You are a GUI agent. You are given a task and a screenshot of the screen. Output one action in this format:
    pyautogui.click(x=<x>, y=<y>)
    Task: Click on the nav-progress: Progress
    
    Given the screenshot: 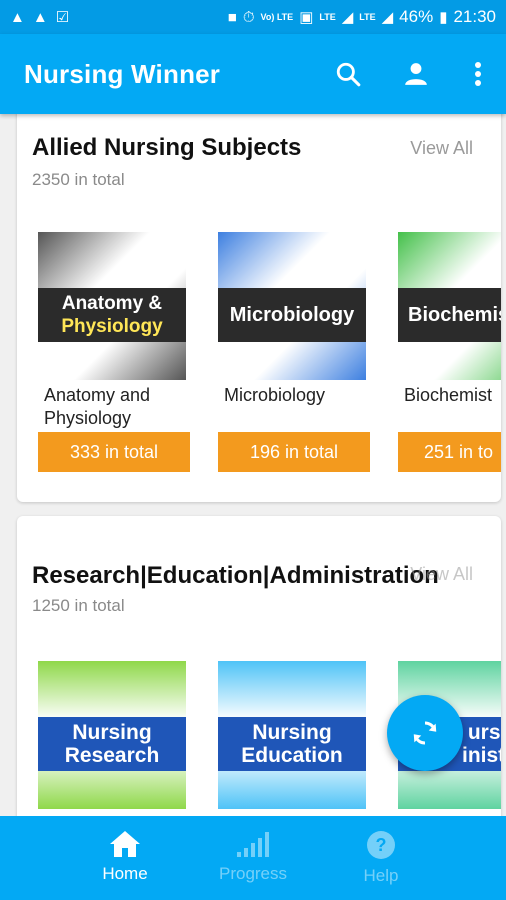 What is the action you would take?
    pyautogui.click(x=253, y=858)
    